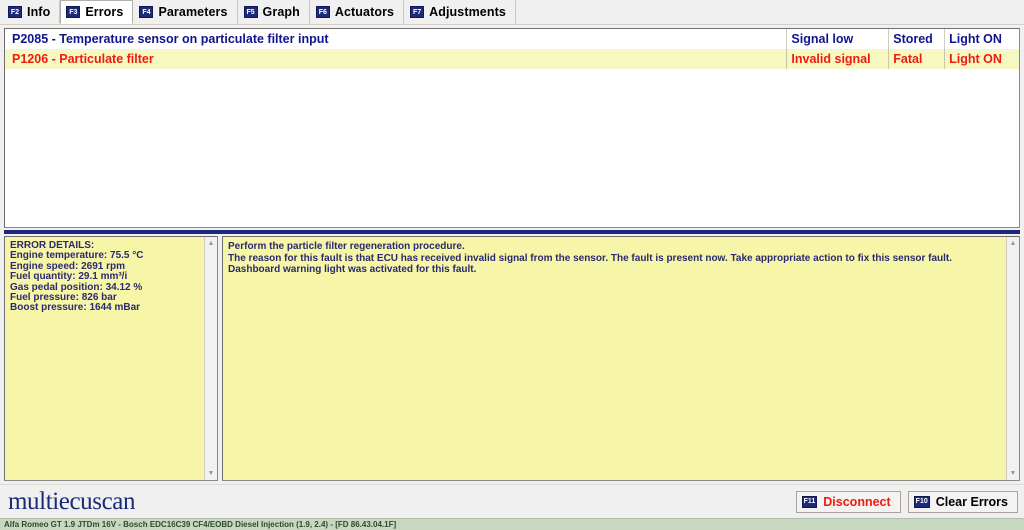 The width and height of the screenshot is (1024, 530). What do you see at coordinates (971, 501) in the screenshot?
I see `clear-errors-button-label: Clear Errors` at bounding box center [971, 501].